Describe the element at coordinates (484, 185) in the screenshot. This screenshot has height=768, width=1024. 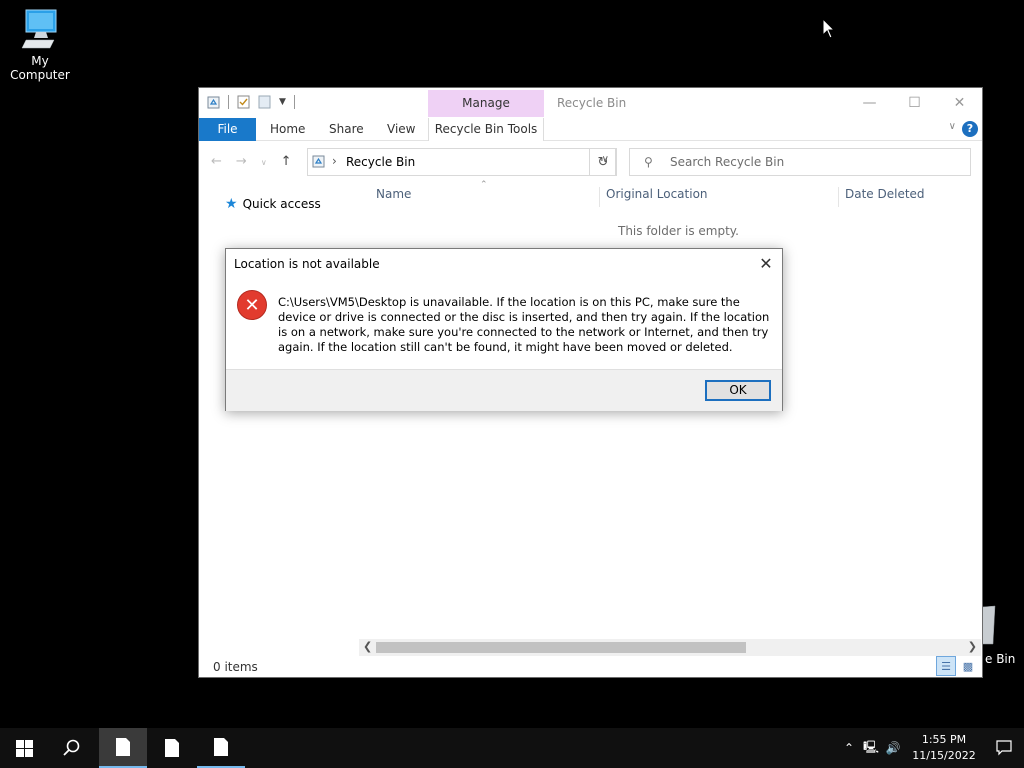
I see `sort-ascending-icon: ⌃` at that location.